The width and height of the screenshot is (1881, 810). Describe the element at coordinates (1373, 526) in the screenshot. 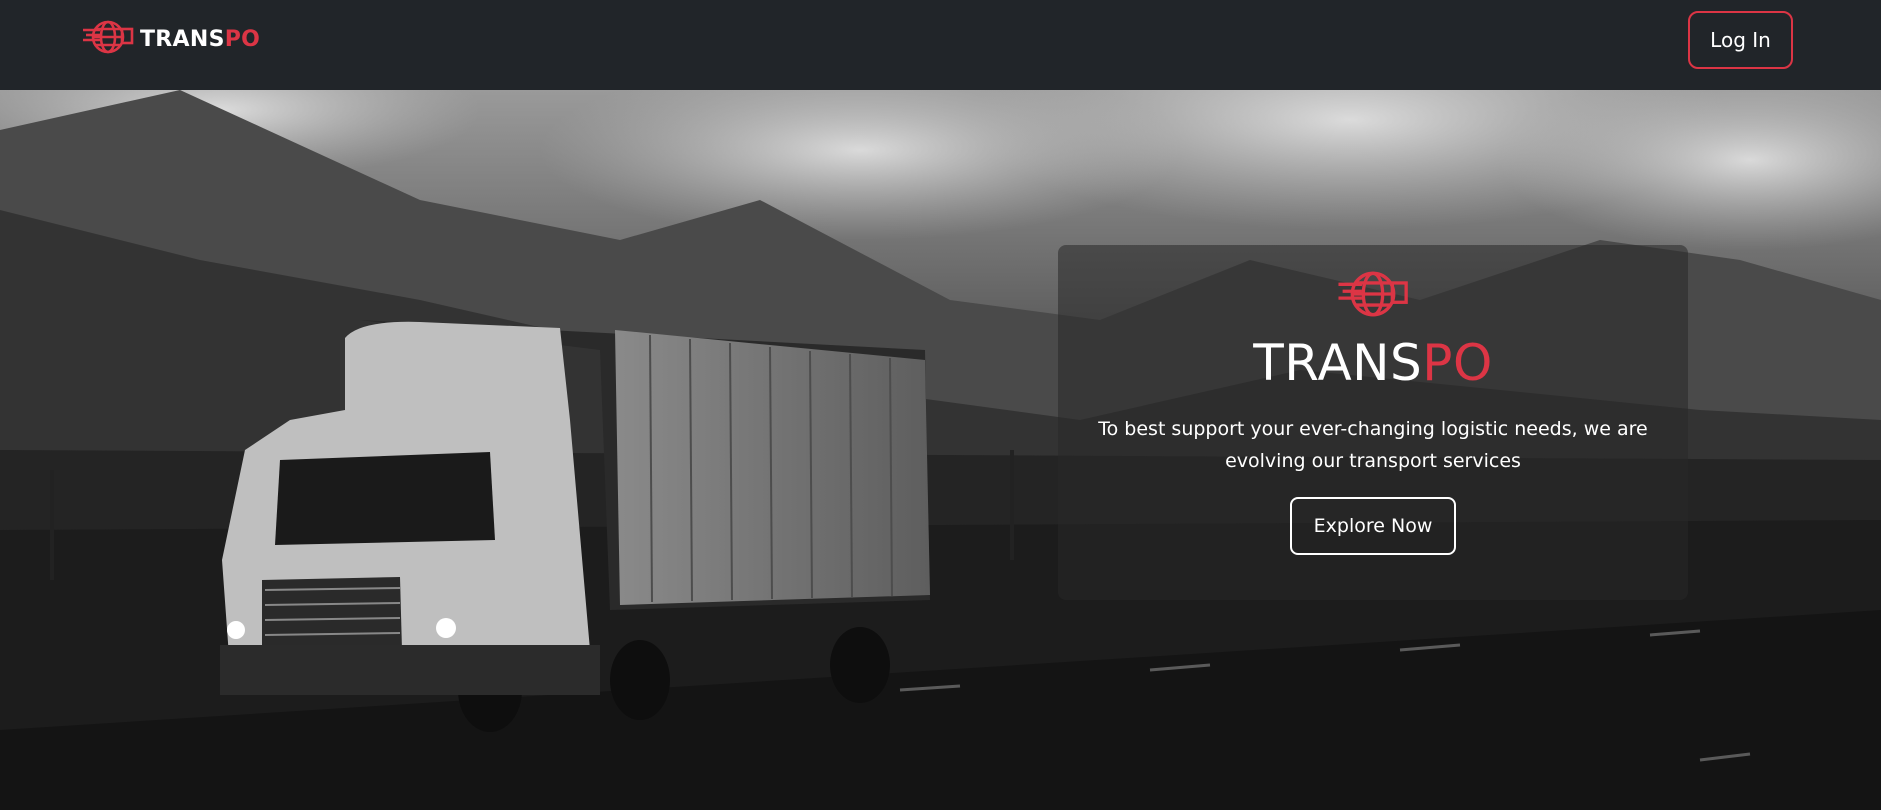

I see `explore-now-button: Explore Now` at that location.